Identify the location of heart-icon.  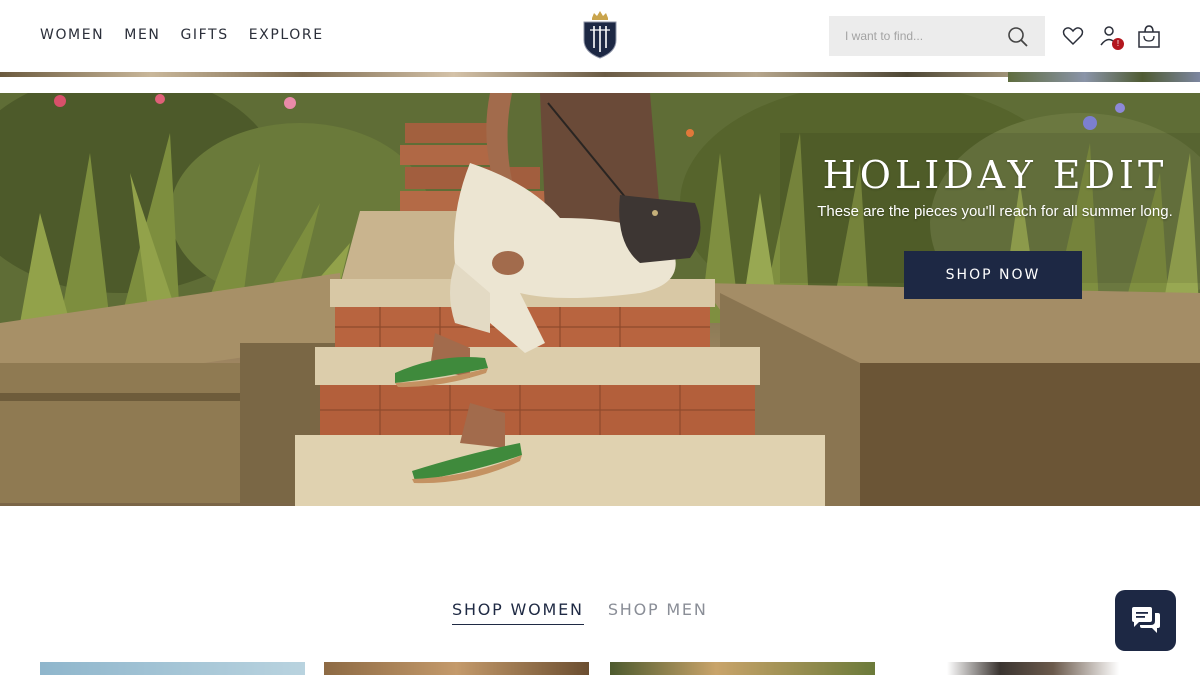
(1073, 36).